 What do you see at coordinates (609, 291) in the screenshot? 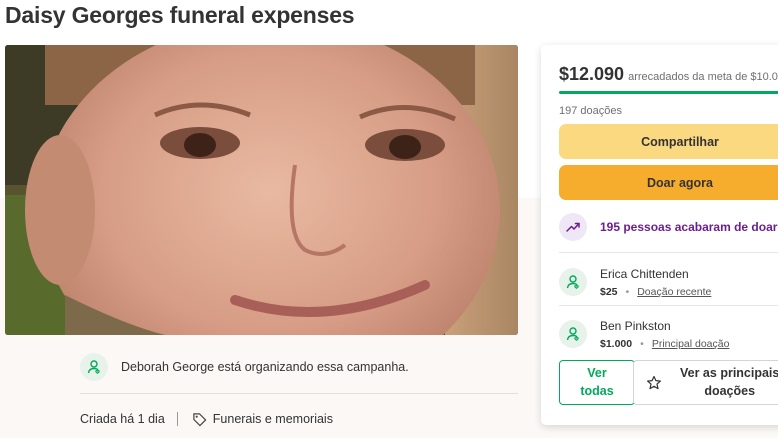
I see `donor-amount: $25` at bounding box center [609, 291].